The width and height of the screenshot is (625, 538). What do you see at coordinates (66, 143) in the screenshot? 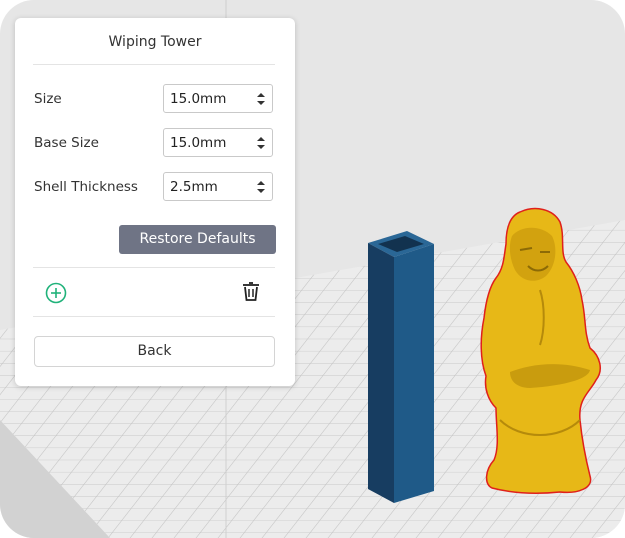
I see `base-size-label: Base Size` at bounding box center [66, 143].